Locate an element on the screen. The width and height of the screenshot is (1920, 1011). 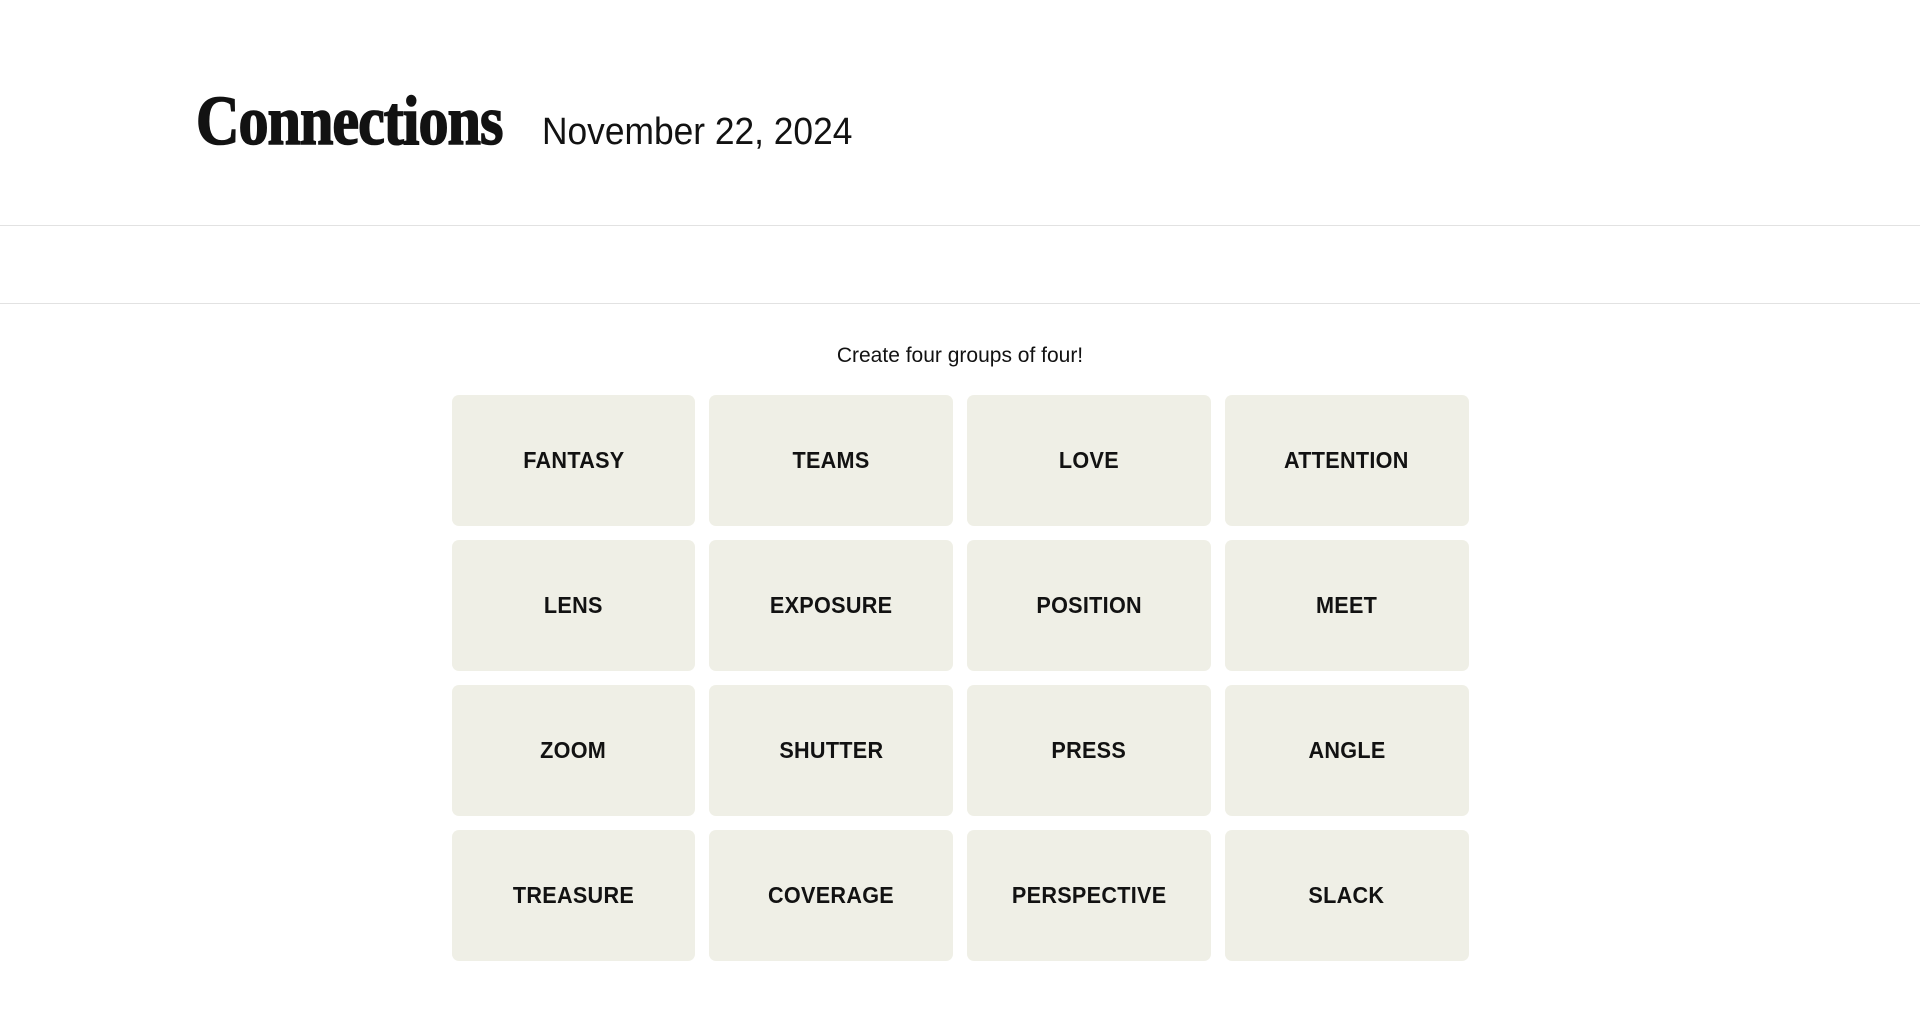
tile-5: EXPOSURE is located at coordinates (831, 605).